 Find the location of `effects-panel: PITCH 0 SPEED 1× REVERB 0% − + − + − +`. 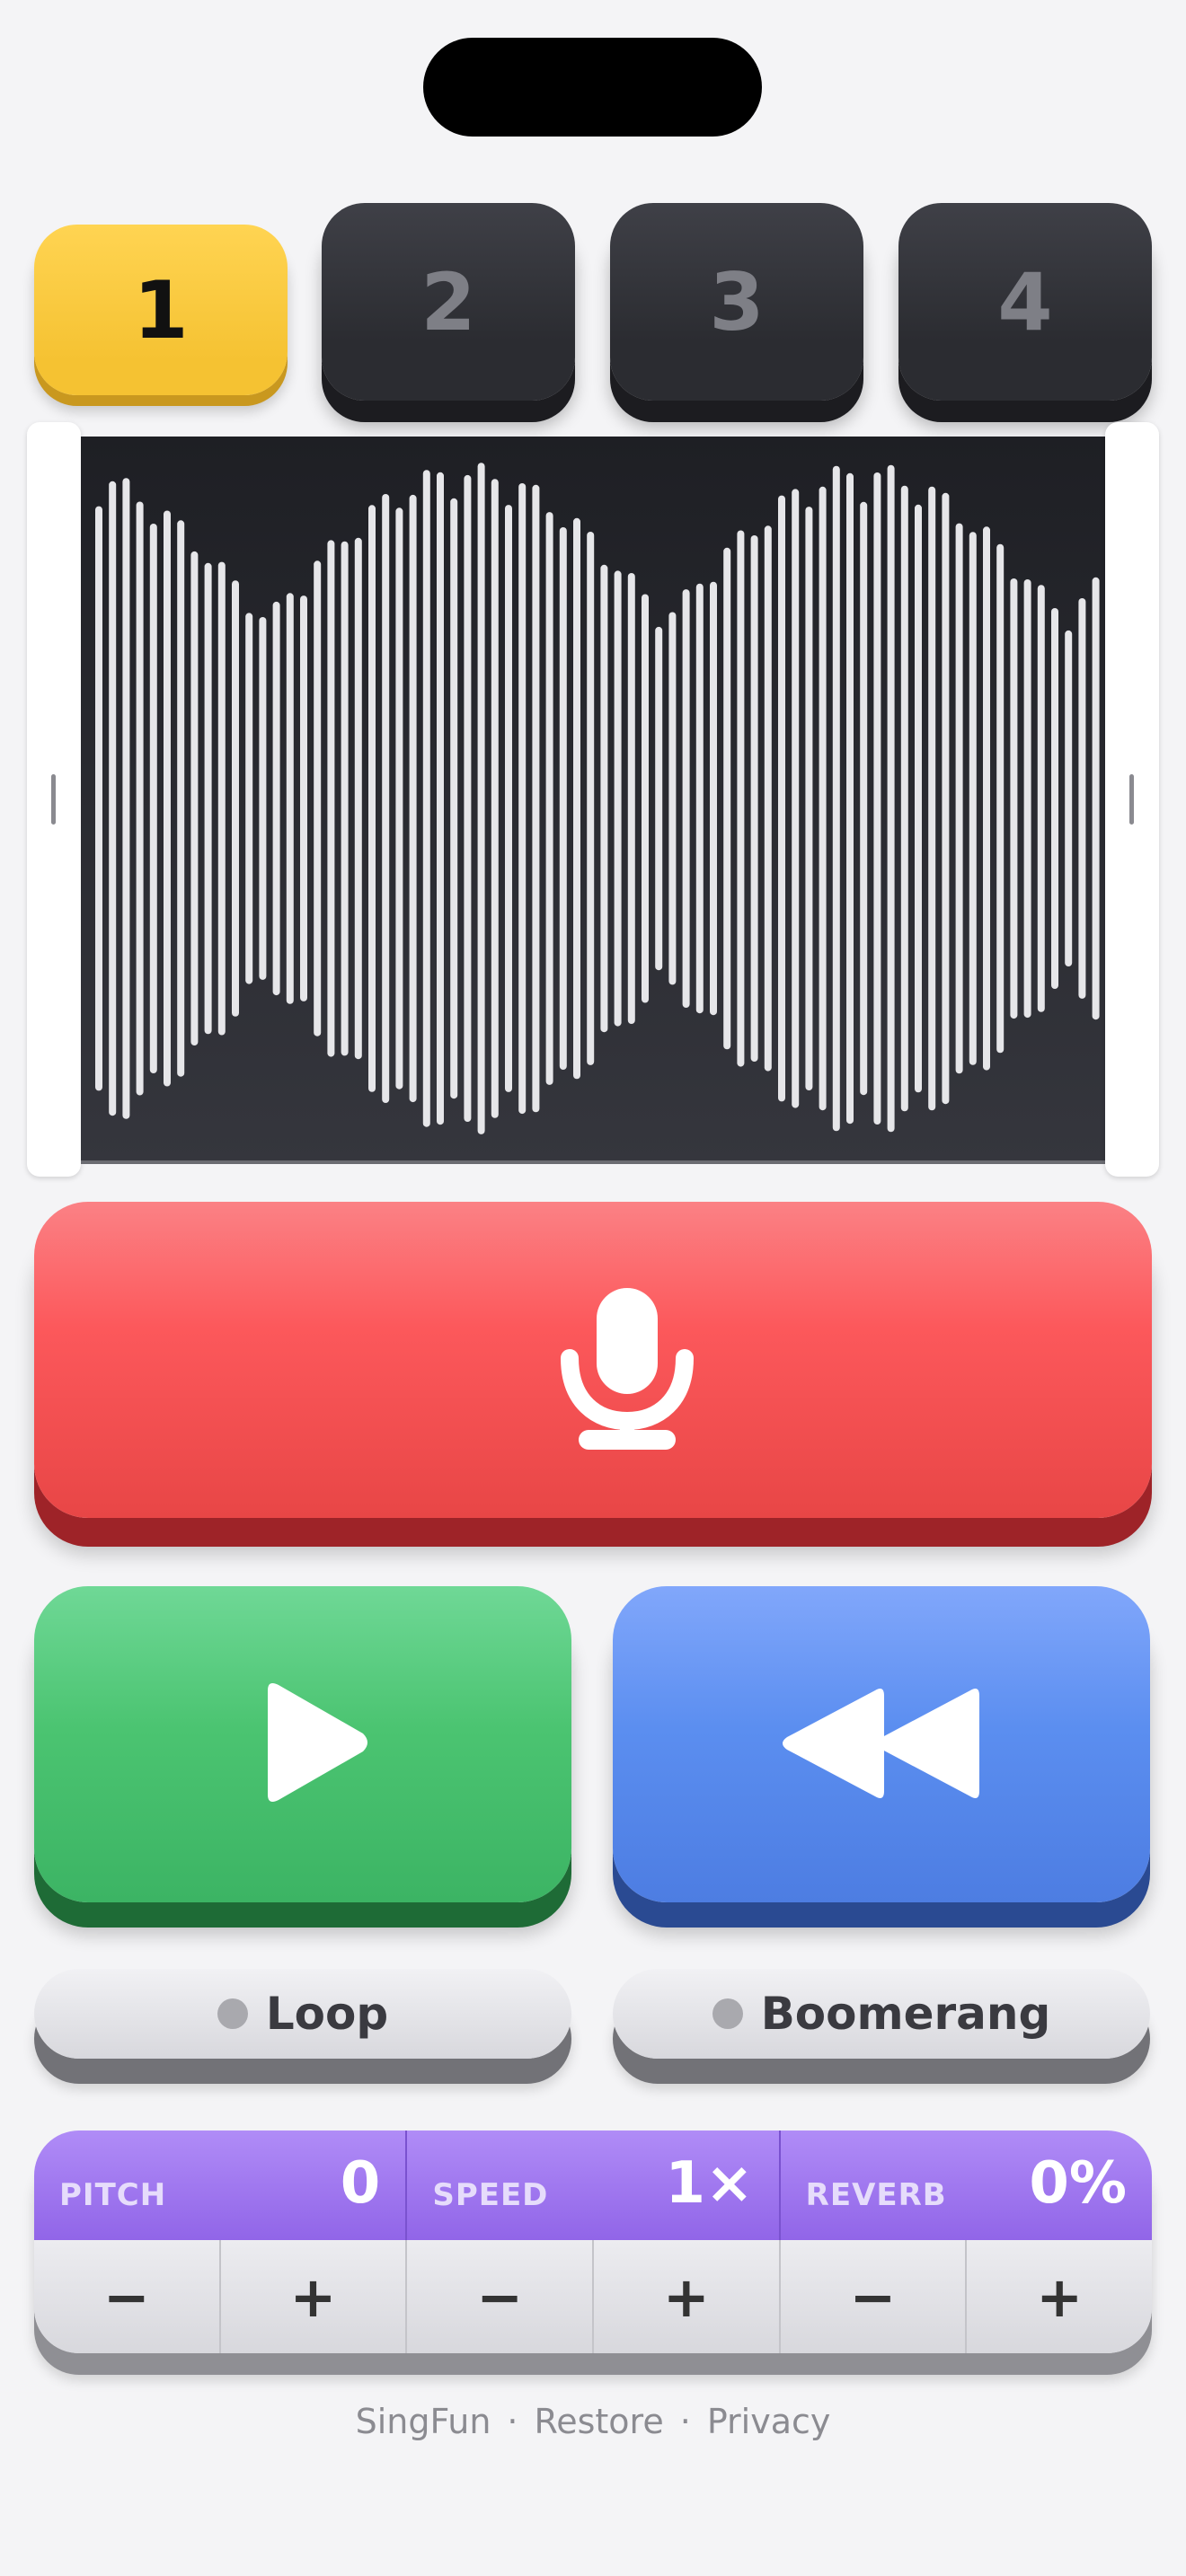

effects-panel: PITCH 0 SPEED 1× REVERB 0% − + − + − + is located at coordinates (593, 2241).